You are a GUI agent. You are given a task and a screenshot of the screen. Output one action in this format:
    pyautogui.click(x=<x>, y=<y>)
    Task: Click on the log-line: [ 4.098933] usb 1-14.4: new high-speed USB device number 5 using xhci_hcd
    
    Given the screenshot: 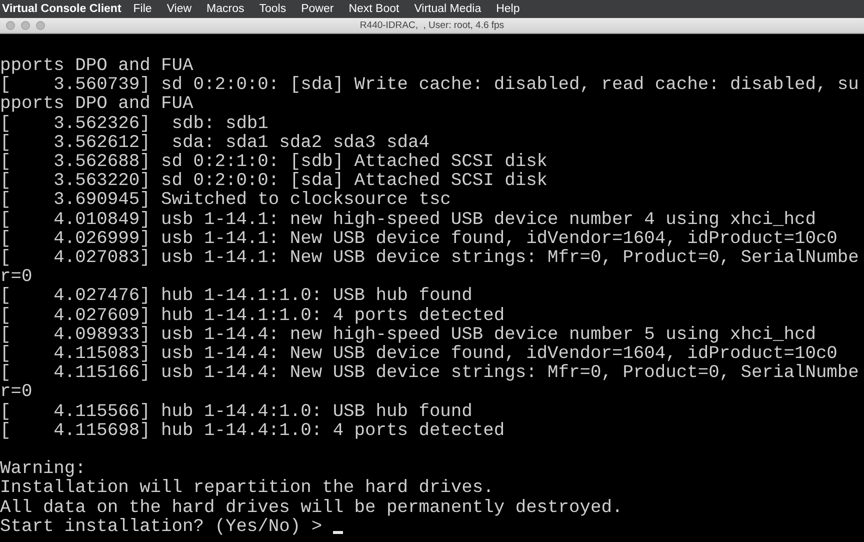 What is the action you would take?
    pyautogui.click(x=408, y=335)
    